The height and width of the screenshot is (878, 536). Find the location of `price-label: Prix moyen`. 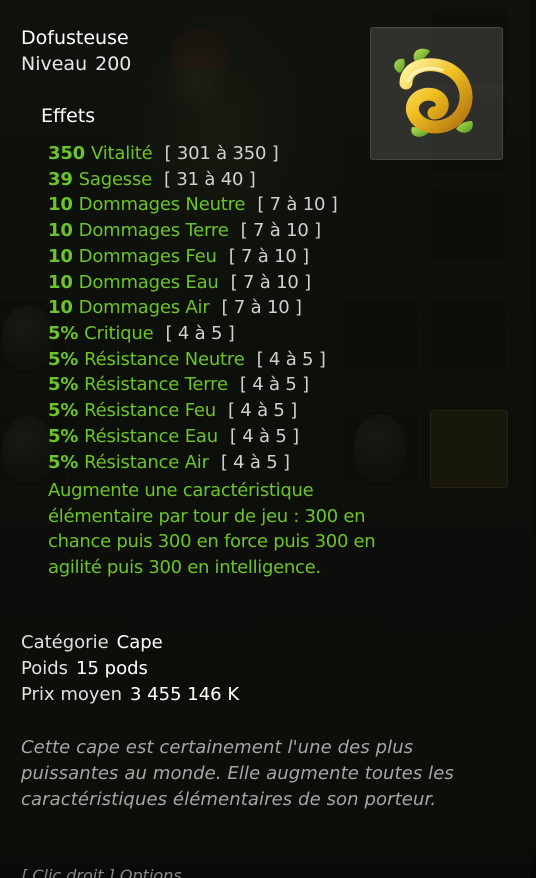

price-label: Prix moyen is located at coordinates (71, 694).